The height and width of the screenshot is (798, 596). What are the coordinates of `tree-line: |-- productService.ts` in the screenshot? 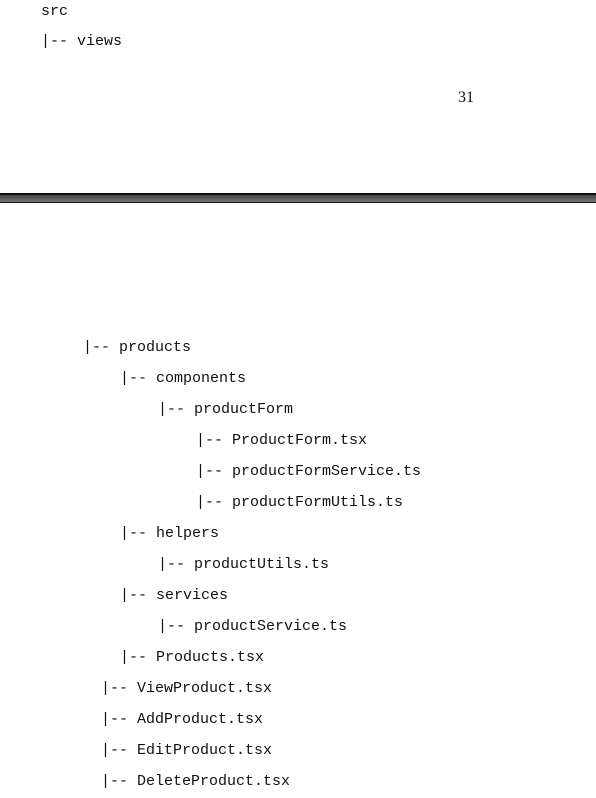 It's located at (253, 626).